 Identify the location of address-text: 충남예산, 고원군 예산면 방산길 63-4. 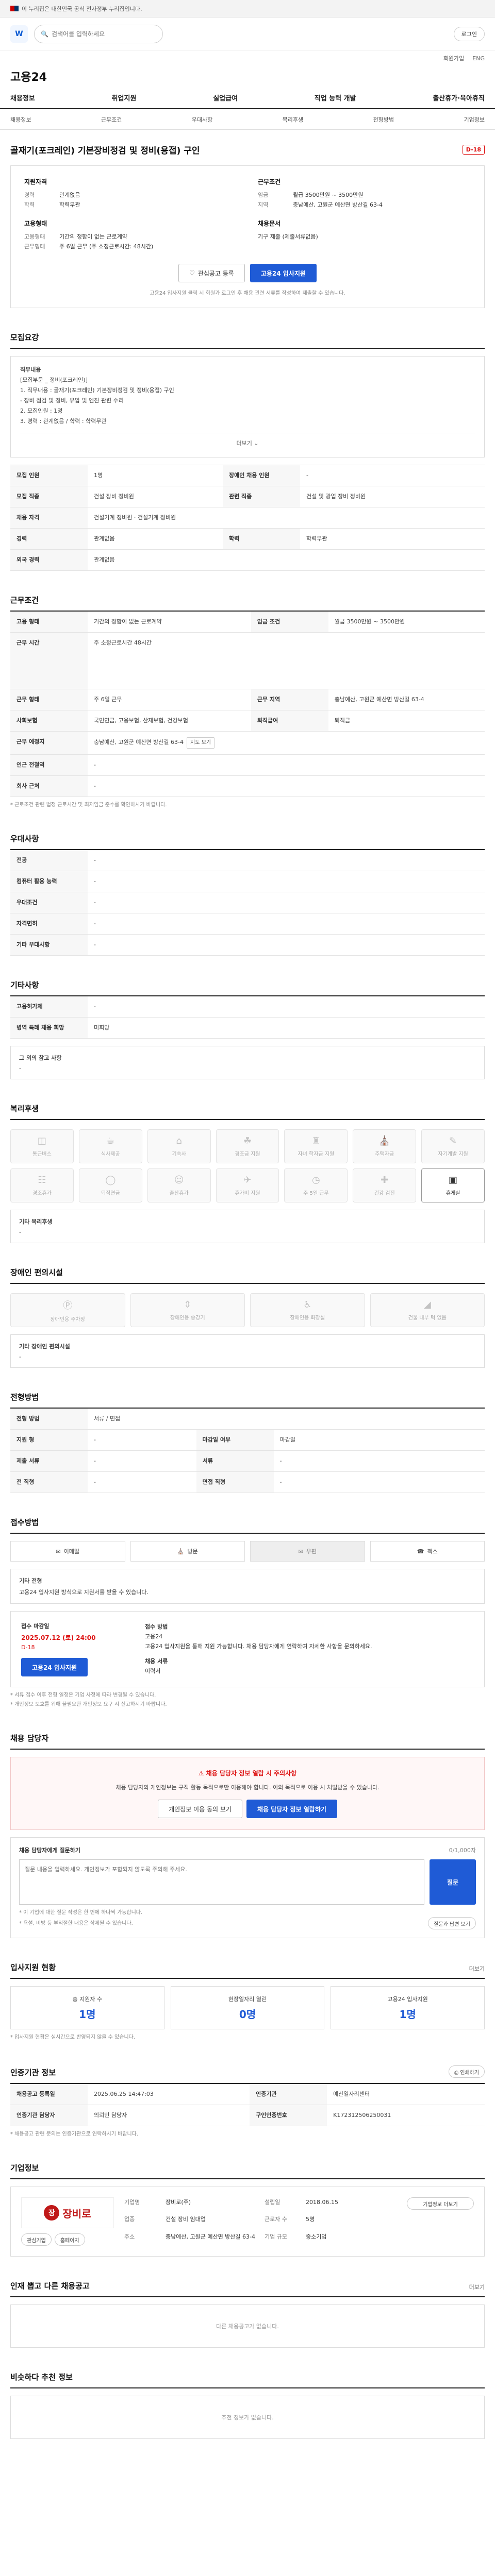
(139, 742).